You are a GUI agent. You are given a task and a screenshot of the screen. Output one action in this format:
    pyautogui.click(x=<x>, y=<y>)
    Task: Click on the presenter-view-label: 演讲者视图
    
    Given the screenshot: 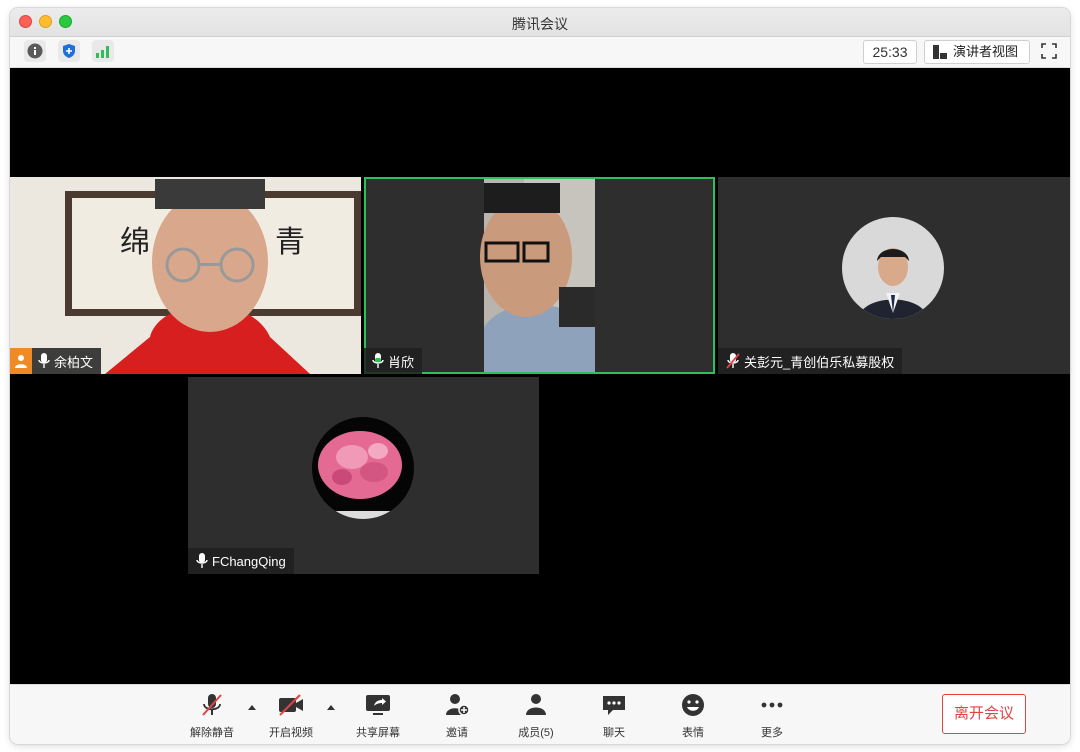 What is the action you would take?
    pyautogui.click(x=986, y=51)
    